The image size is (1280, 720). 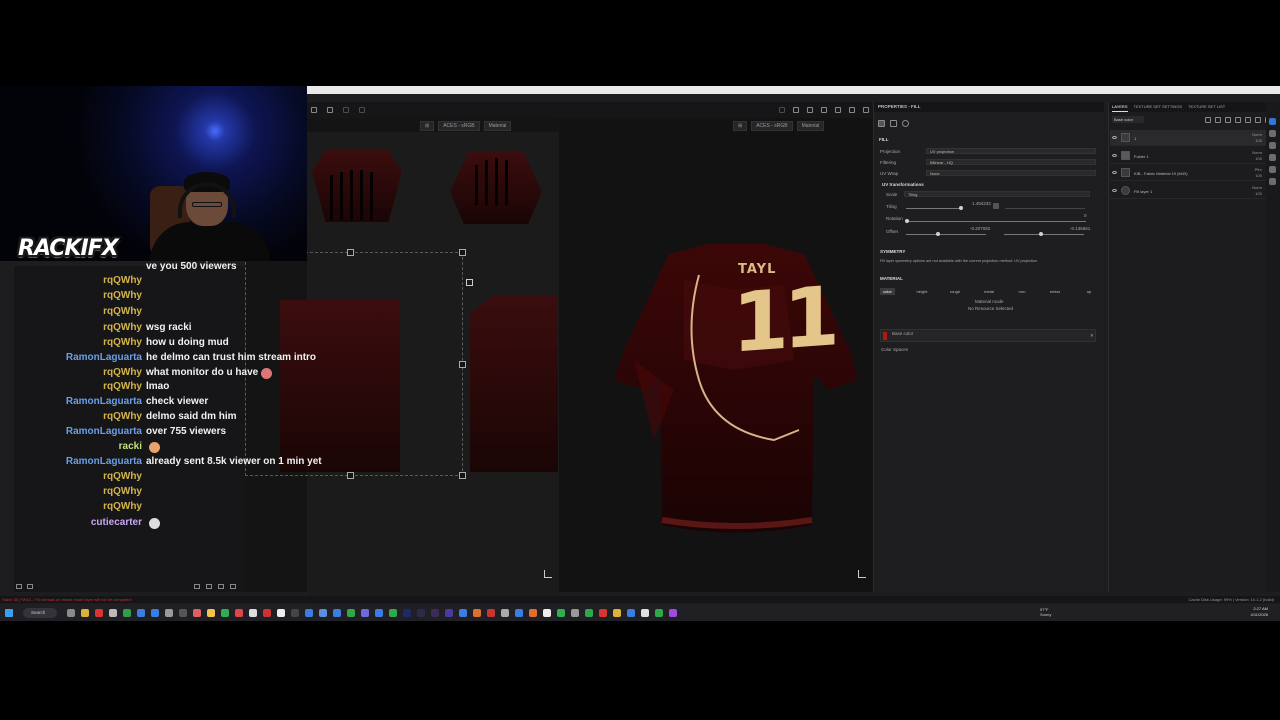 What do you see at coordinates (365, 612) in the screenshot?
I see `discord-icon` at bounding box center [365, 612].